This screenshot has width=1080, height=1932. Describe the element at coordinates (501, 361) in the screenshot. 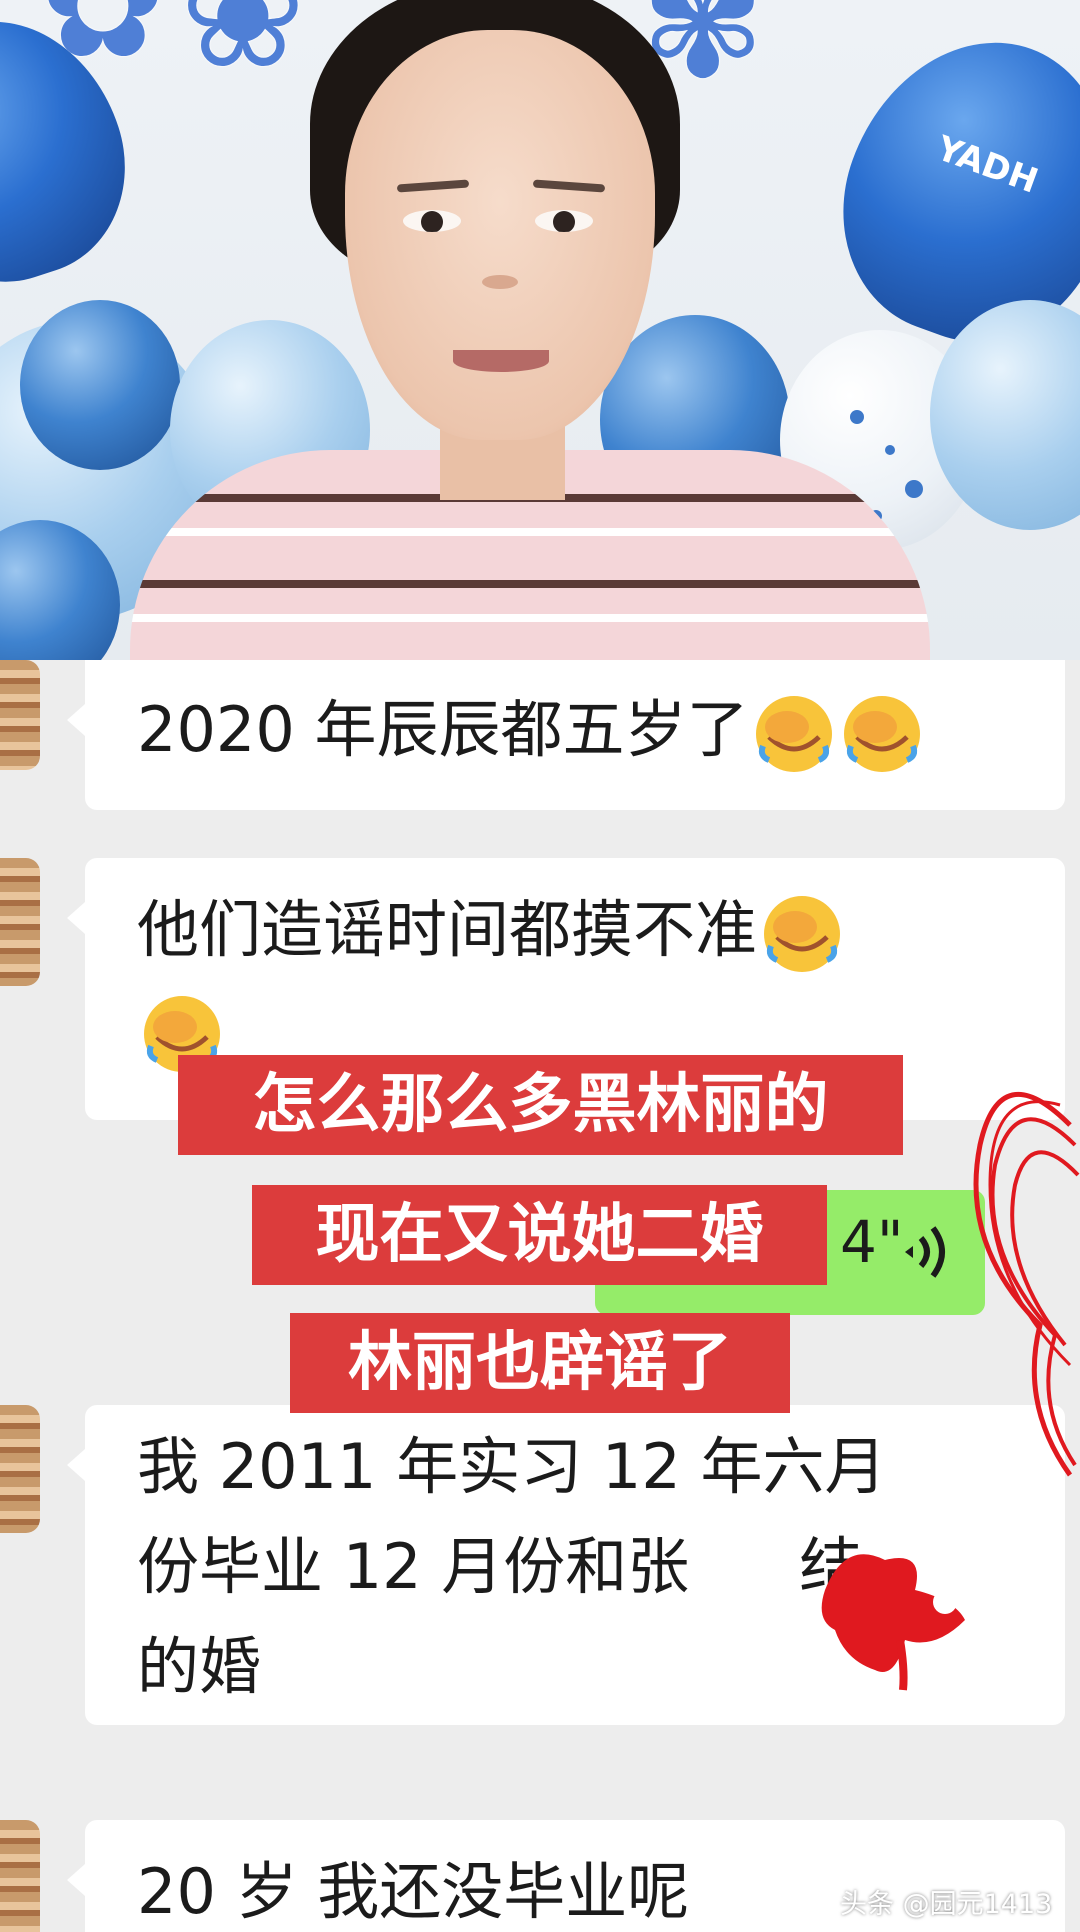

I see `mouth` at that location.